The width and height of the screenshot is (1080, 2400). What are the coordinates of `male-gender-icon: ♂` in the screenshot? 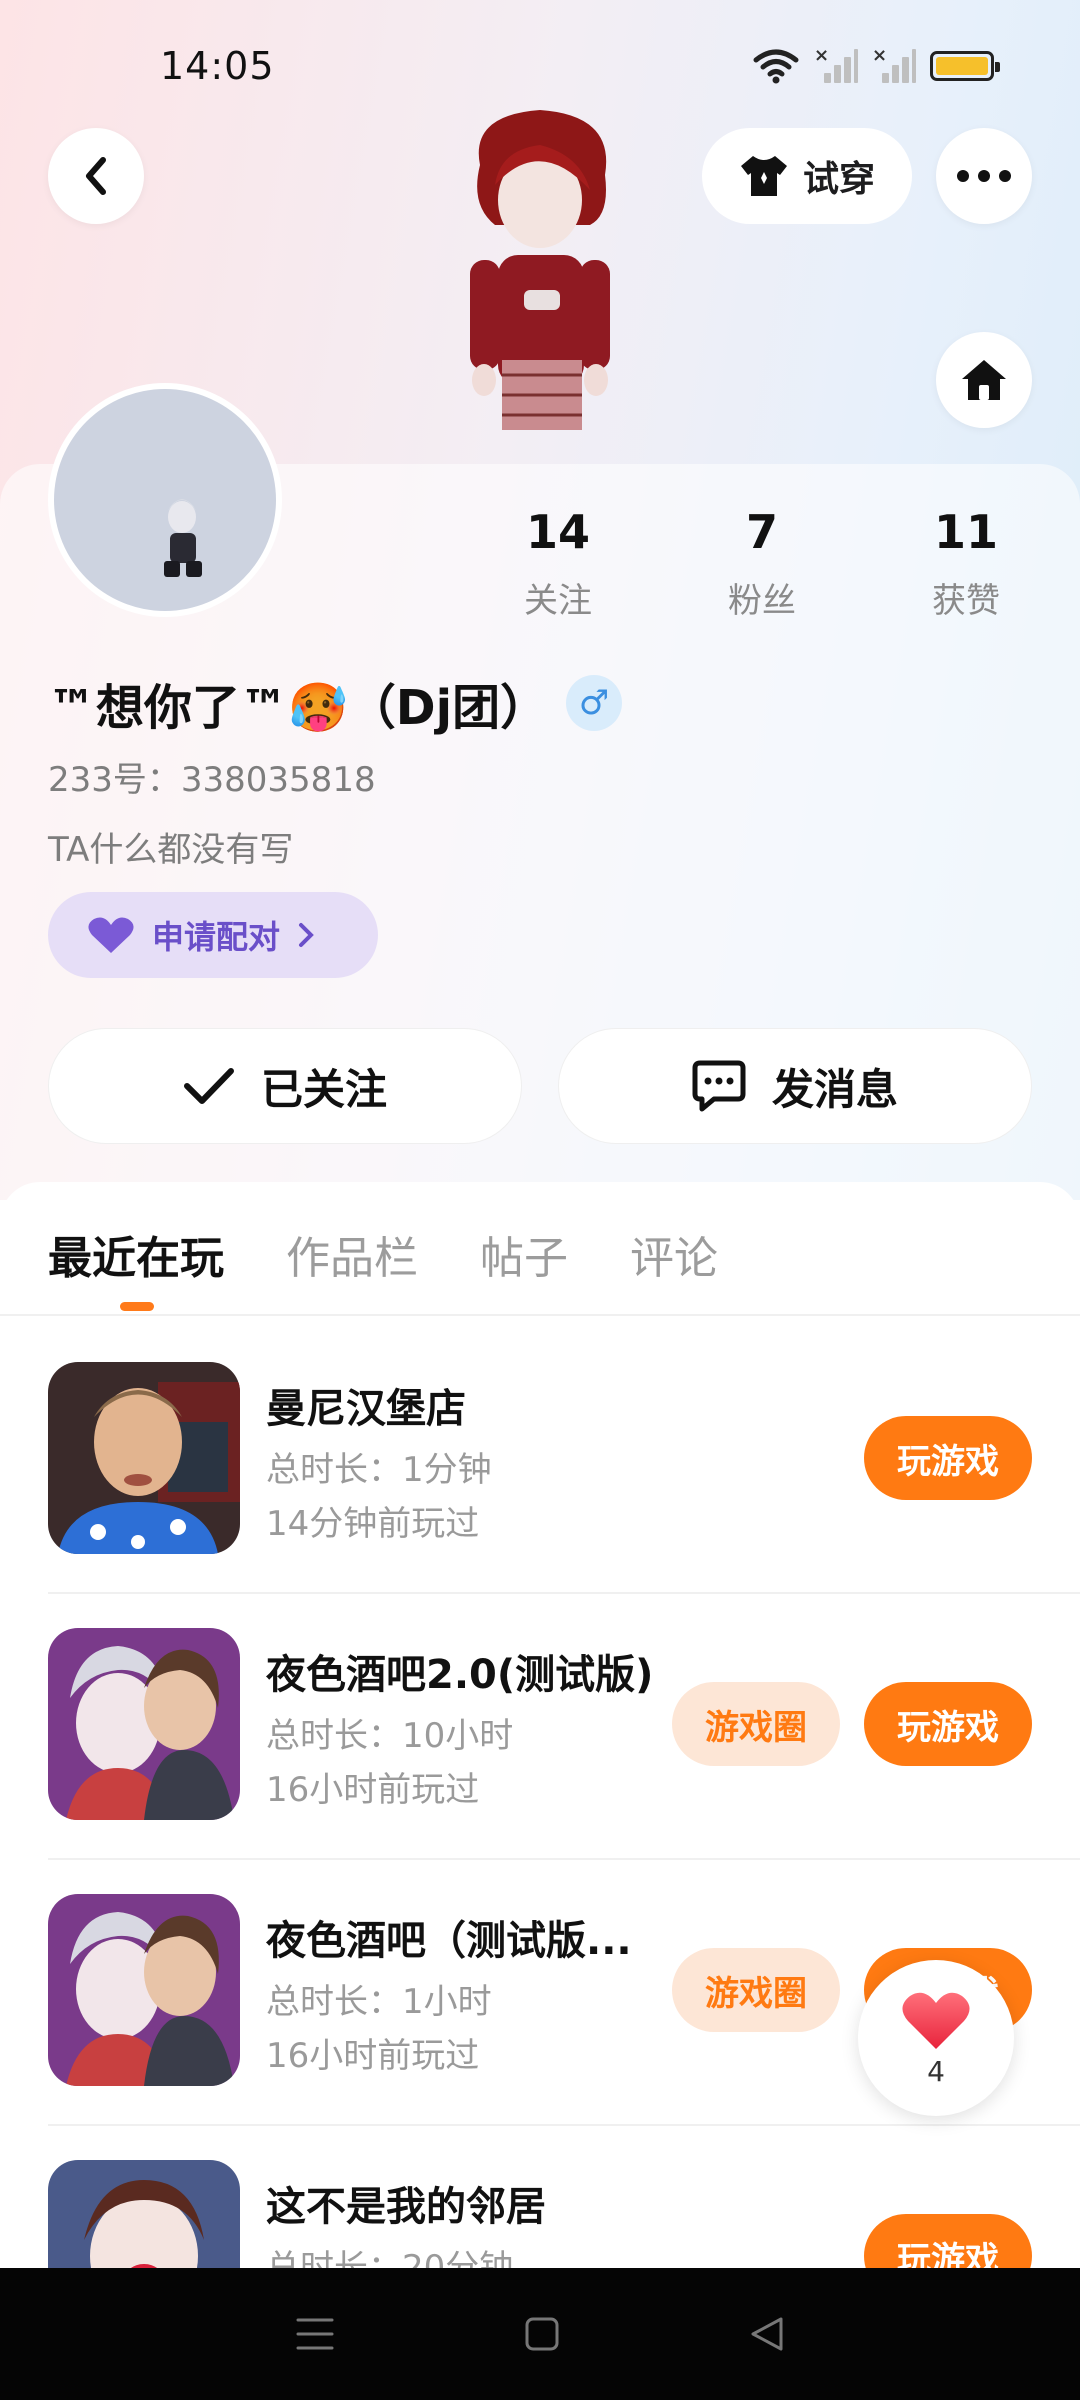 It's located at (594, 703).